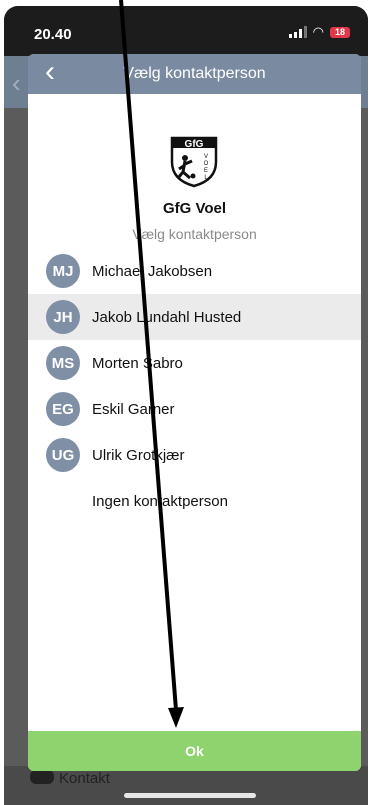 The width and height of the screenshot is (371, 805). Describe the element at coordinates (206, 157) in the screenshot. I see `svg-text: V` at that location.